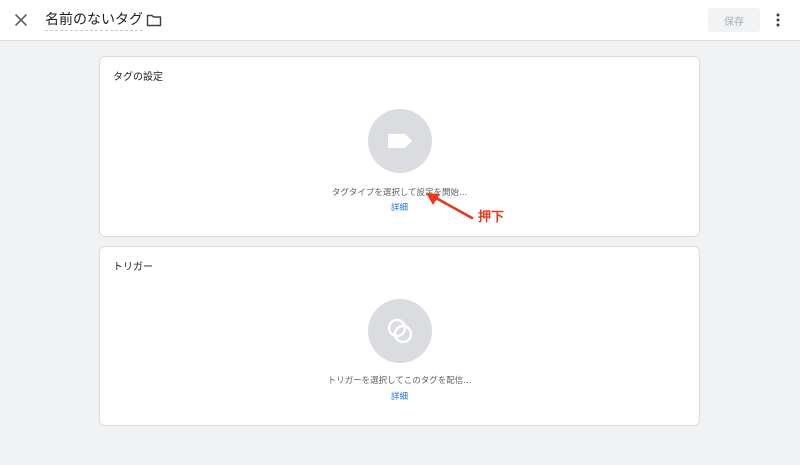  What do you see at coordinates (21, 20) in the screenshot?
I see `close-icon` at bounding box center [21, 20].